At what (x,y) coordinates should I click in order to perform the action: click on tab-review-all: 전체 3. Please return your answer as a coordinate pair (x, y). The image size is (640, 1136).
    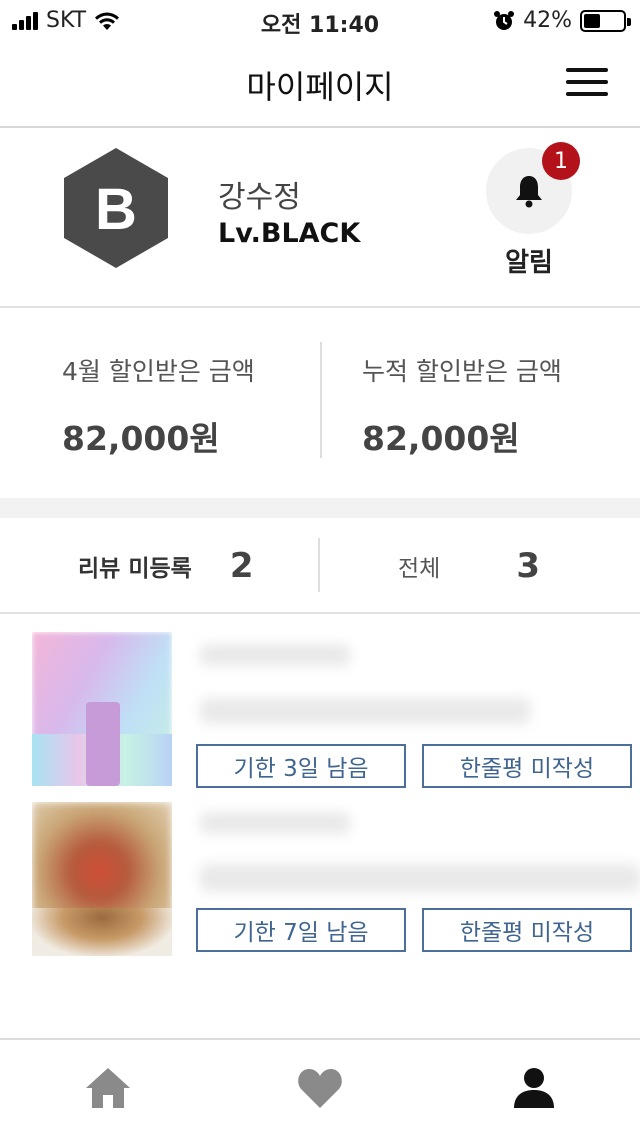
    Looking at the image, I should click on (469, 566).